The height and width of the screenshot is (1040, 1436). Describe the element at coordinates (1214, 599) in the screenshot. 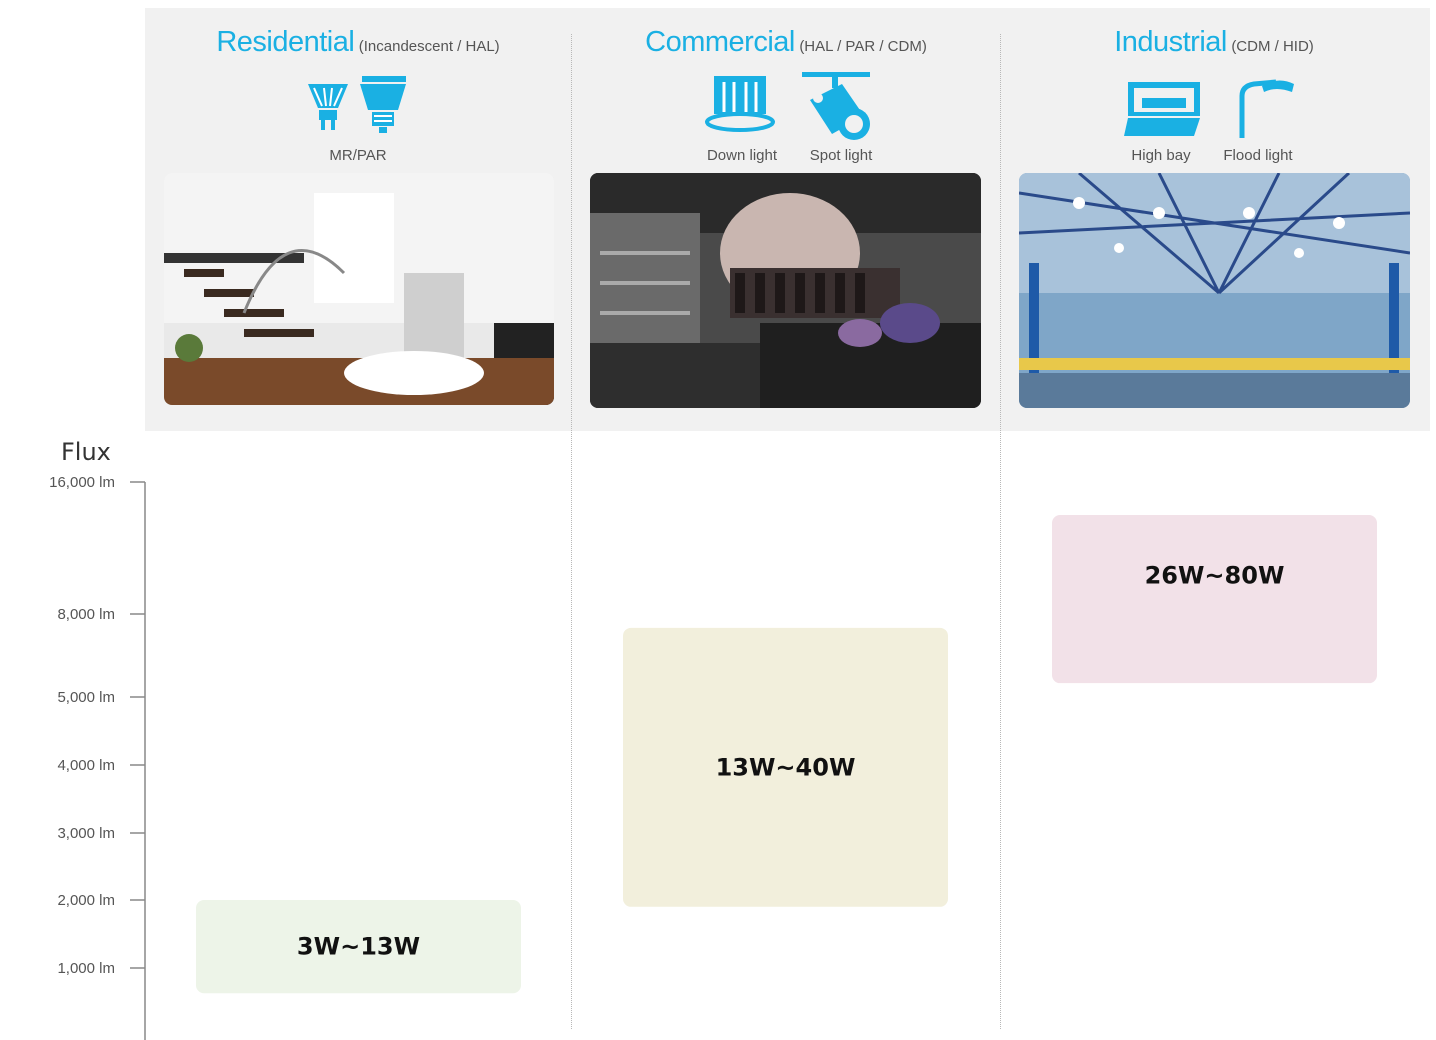

I see `range-box-industrial` at that location.